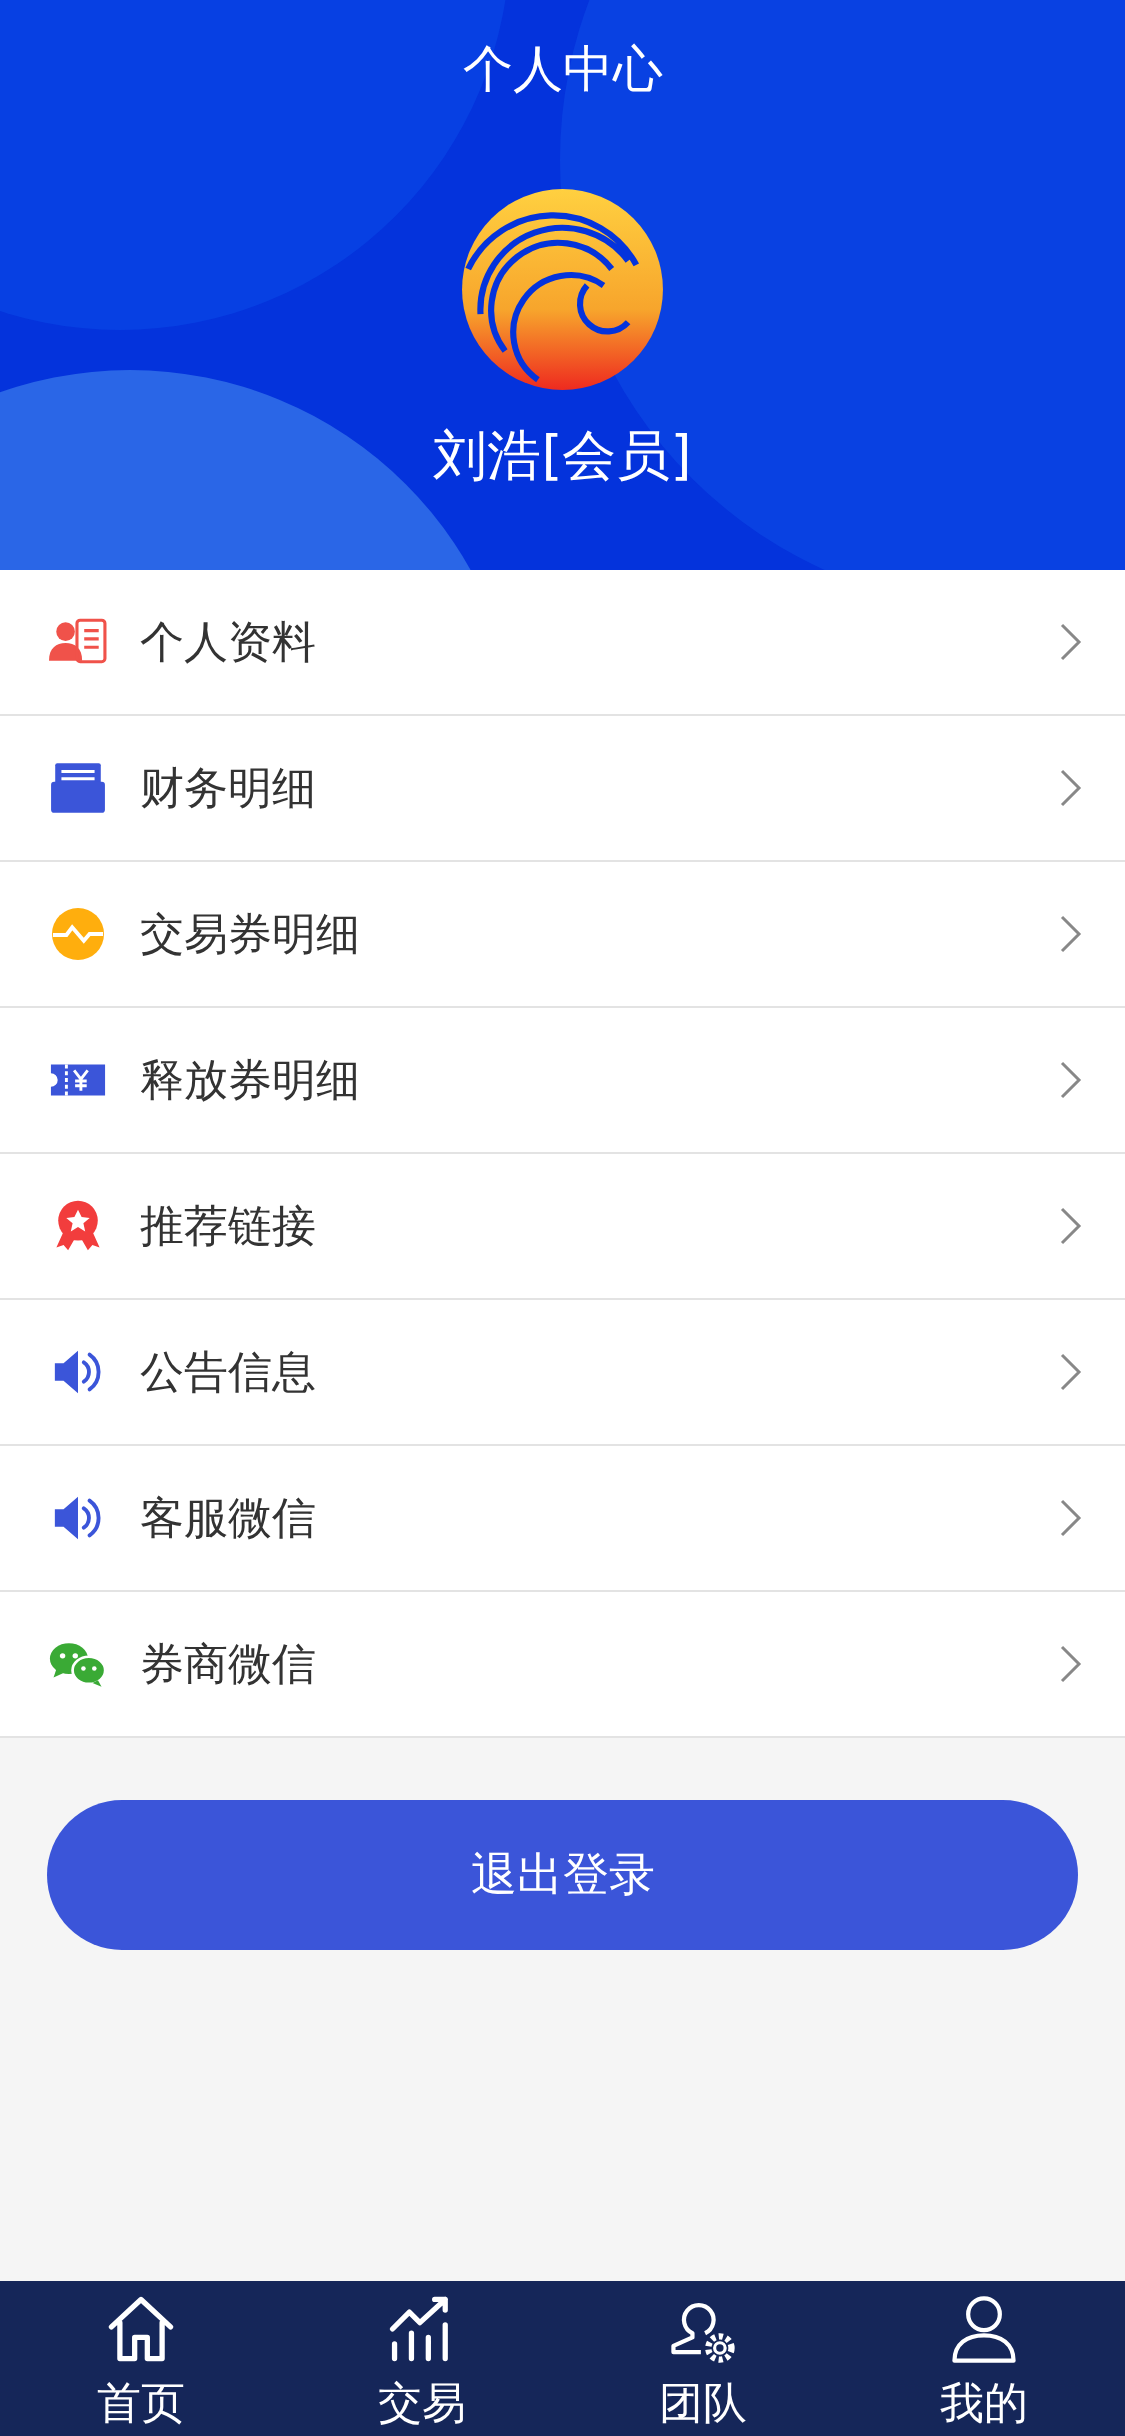 This screenshot has width=1125, height=2436. Describe the element at coordinates (562, 1373) in the screenshot. I see `menu-item: 公告信息` at that location.